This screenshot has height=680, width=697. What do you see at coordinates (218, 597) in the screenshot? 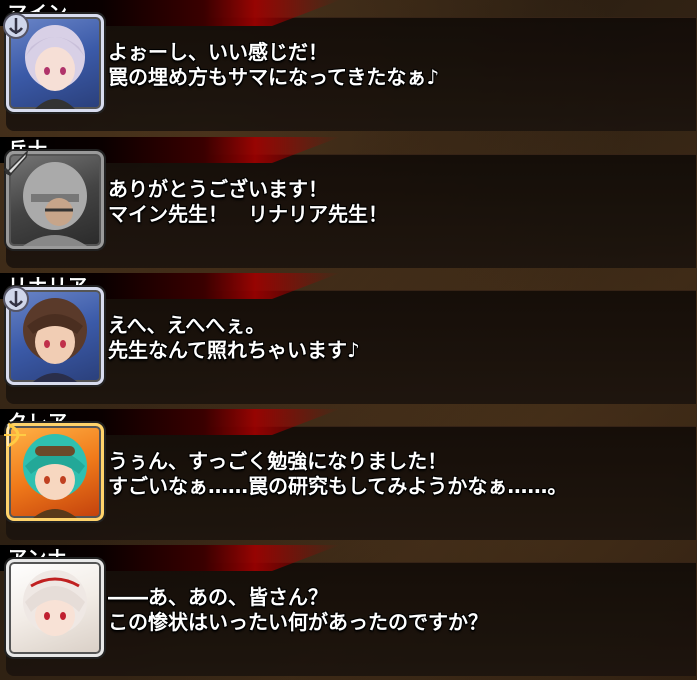
I see `message-line-1: ――あ、あの、皆さん？` at bounding box center [218, 597].